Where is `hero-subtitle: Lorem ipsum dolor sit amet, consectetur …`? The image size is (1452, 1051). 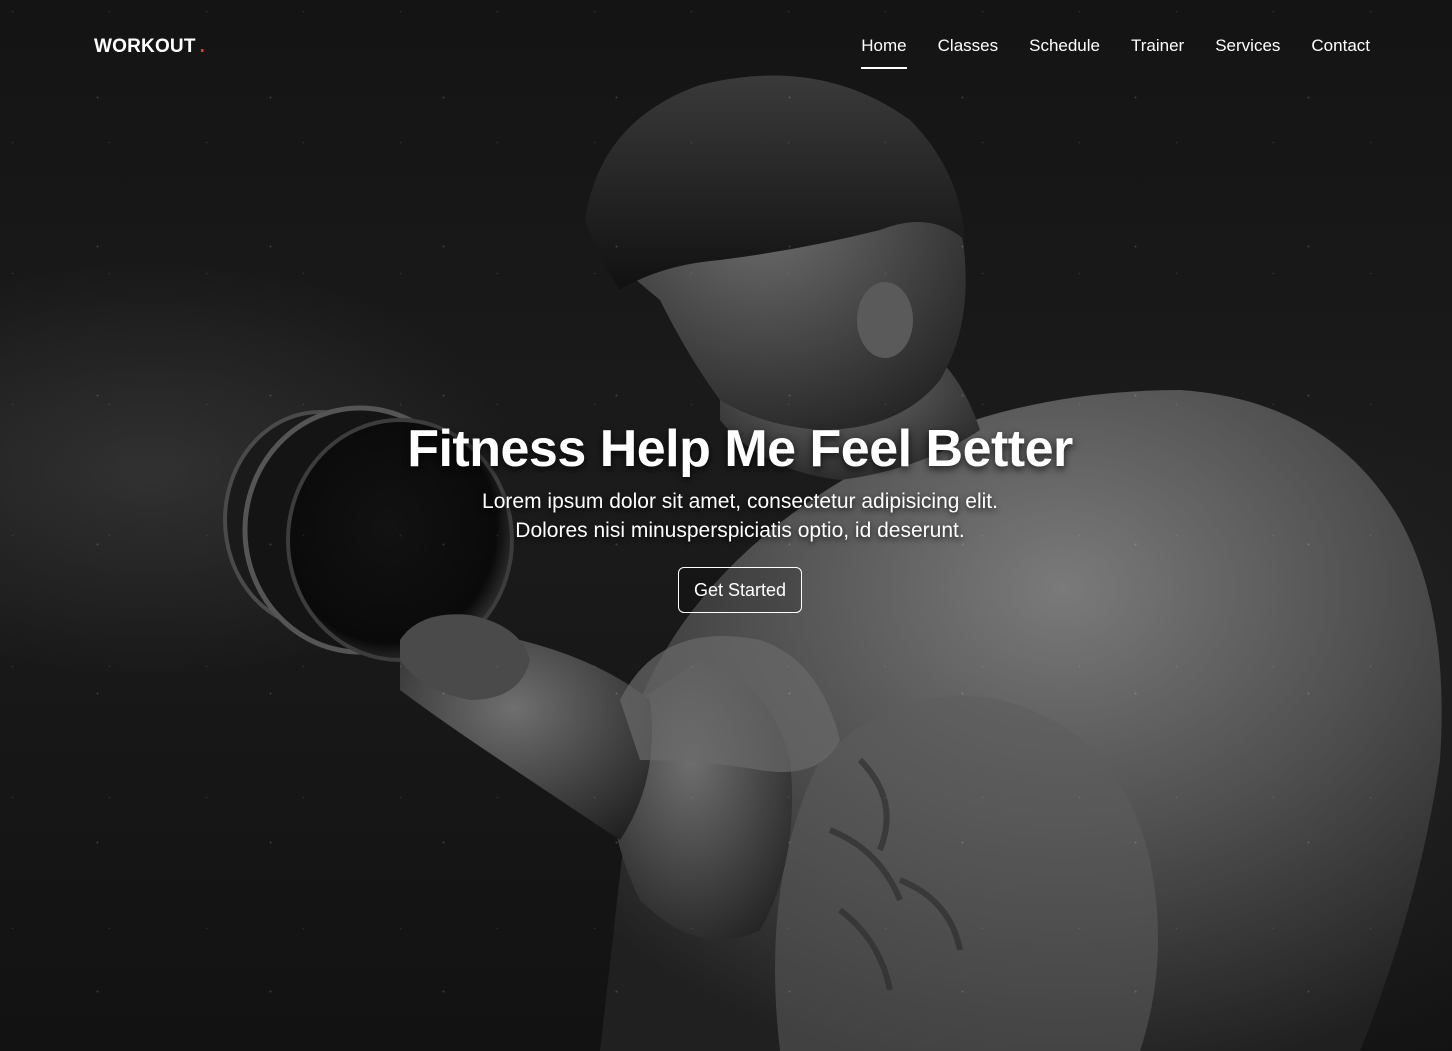
hero-subtitle: Lorem ipsum dolor sit amet, consectetur … is located at coordinates (740, 516).